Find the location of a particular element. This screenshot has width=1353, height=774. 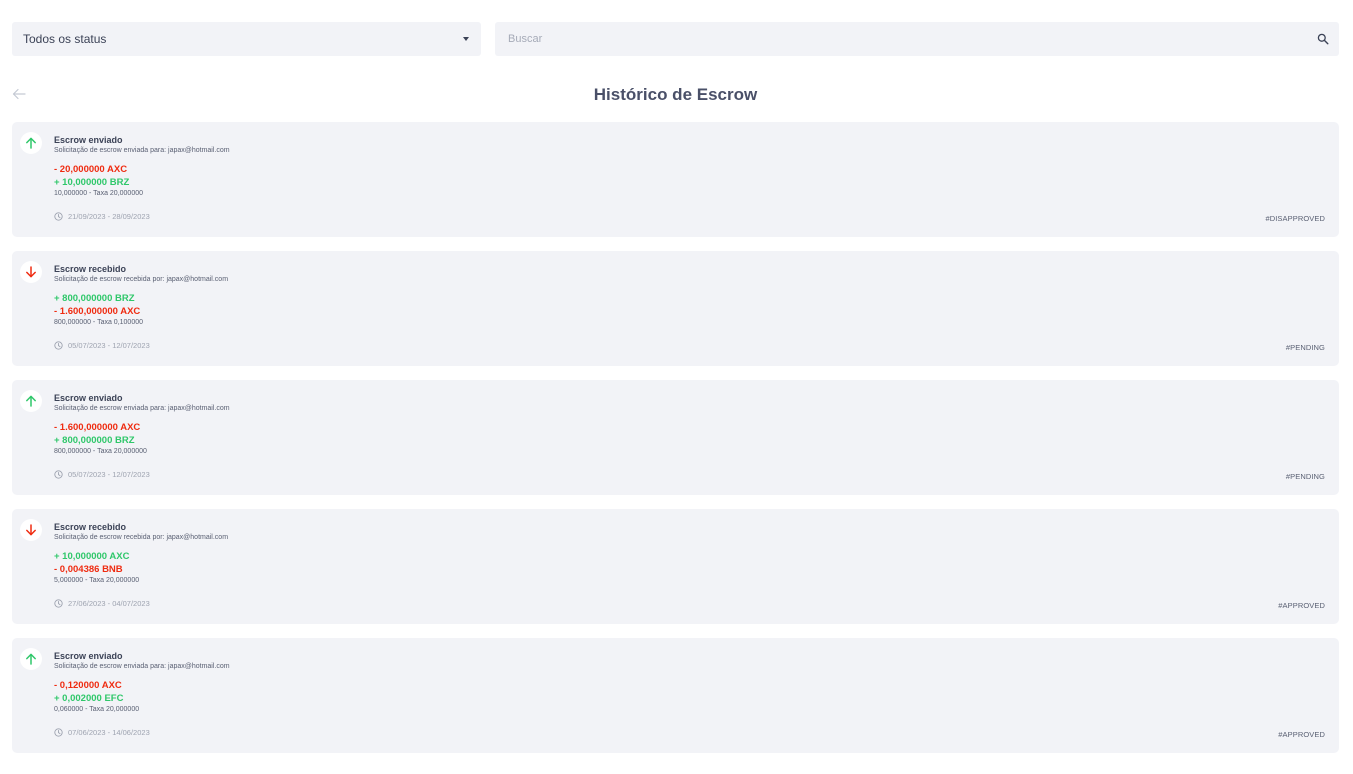

amount-positive: + 0,002000 EFC is located at coordinates (89, 698).